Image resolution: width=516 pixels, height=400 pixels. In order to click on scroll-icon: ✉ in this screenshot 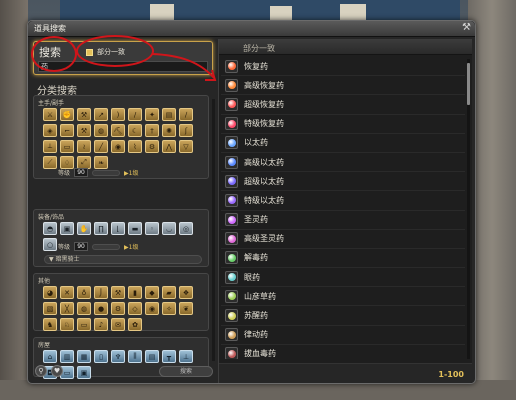, I will do `click(118, 324)`.